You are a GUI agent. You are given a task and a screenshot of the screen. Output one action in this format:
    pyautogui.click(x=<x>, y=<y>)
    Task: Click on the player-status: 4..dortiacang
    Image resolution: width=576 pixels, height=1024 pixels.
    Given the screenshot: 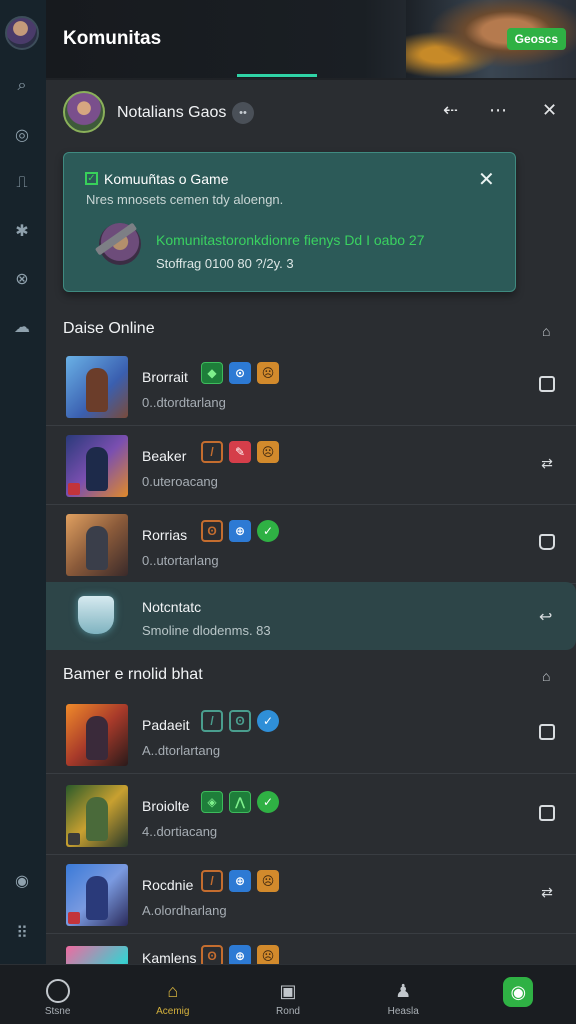 What is the action you would take?
    pyautogui.click(x=180, y=831)
    